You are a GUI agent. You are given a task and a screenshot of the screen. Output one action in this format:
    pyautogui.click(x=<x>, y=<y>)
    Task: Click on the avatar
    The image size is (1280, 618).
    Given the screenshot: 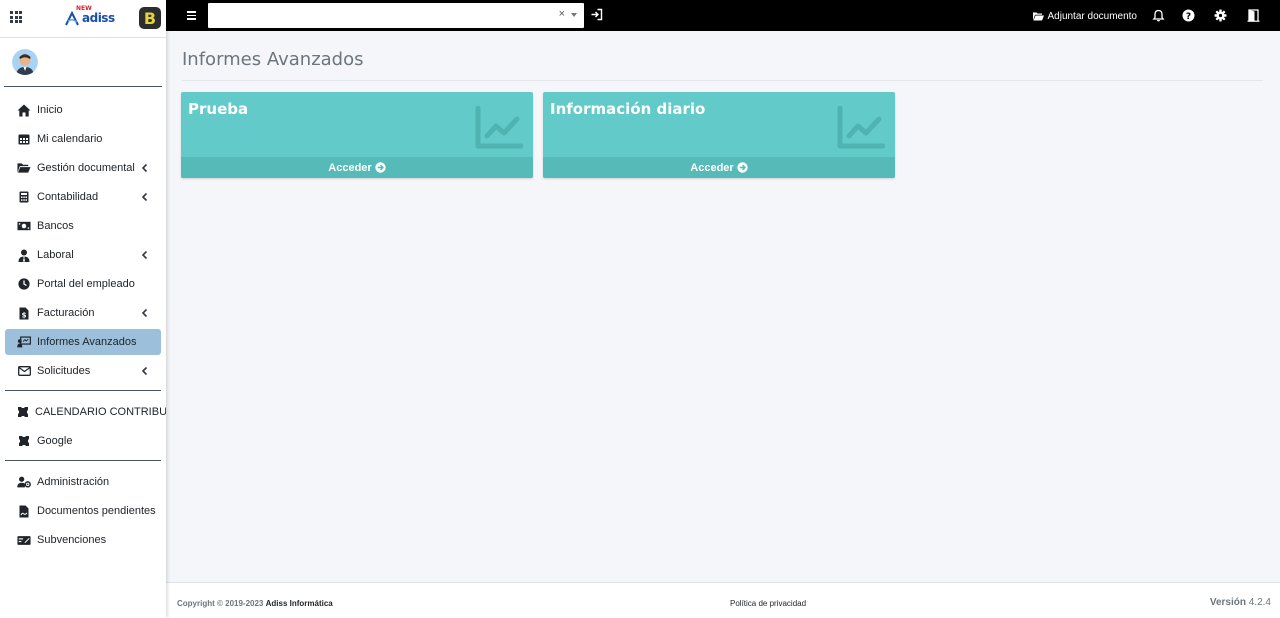 What is the action you would take?
    pyautogui.click(x=25, y=62)
    